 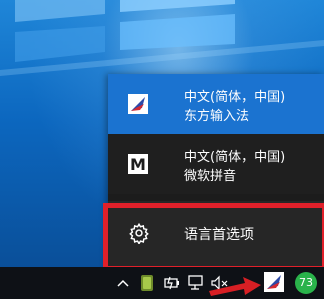 What do you see at coordinates (235, 286) in the screenshot?
I see `red-arrow-annotation` at bounding box center [235, 286].